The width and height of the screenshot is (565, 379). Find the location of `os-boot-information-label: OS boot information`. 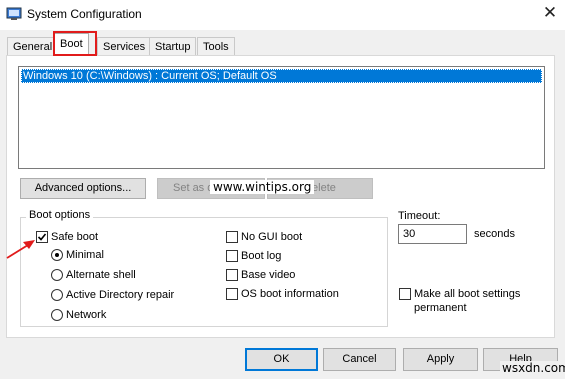

os-boot-information-label: OS boot information is located at coordinates (290, 294).